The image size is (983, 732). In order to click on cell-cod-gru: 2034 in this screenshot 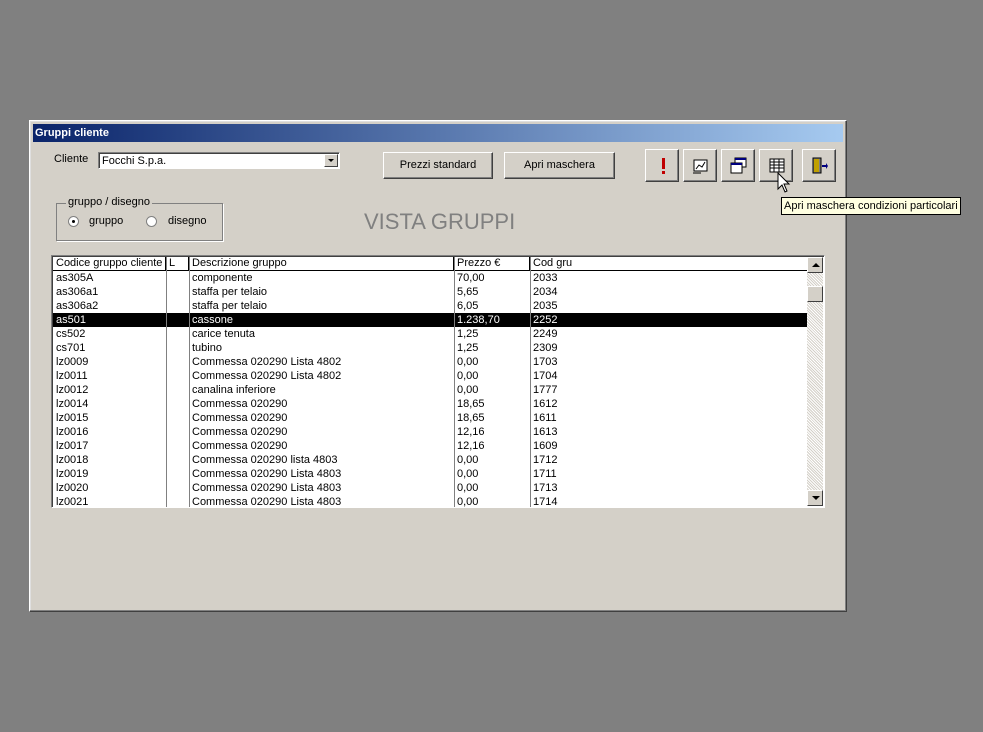, I will do `click(545, 292)`.